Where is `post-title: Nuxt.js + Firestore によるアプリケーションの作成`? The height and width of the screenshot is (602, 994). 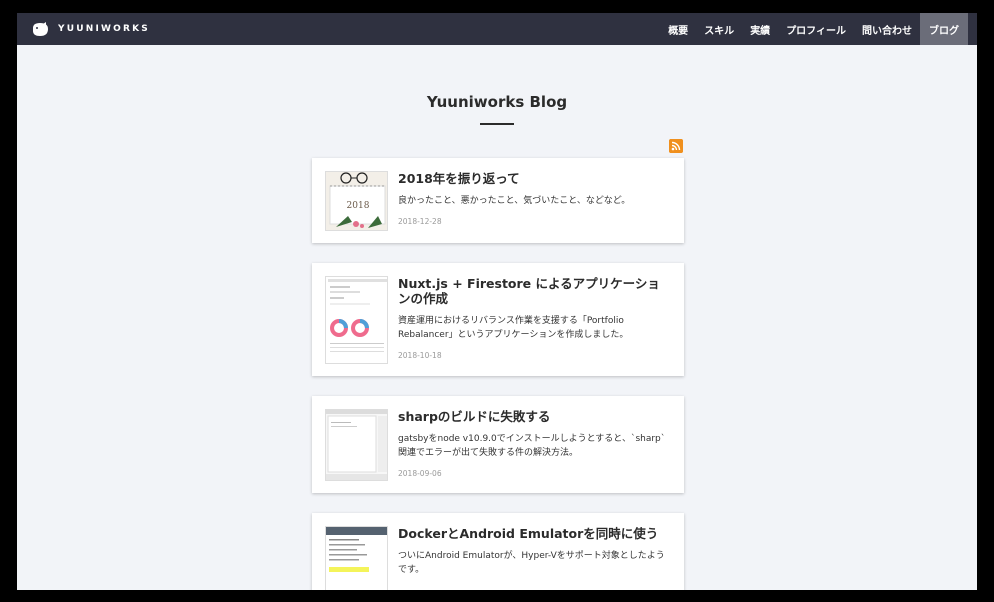
post-title: Nuxt.js + Firestore によるアプリケーションの作成 is located at coordinates (529, 291).